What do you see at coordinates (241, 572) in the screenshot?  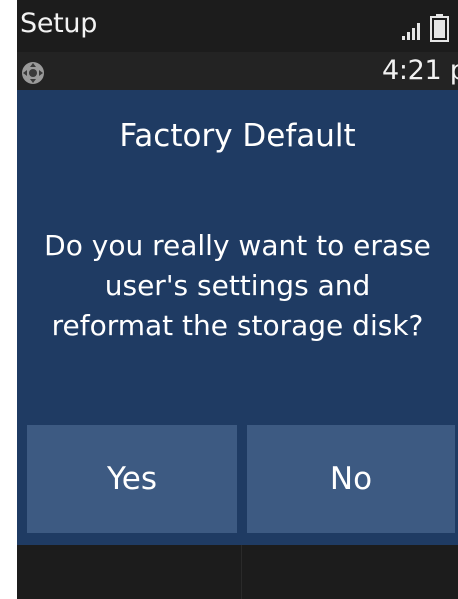 I see `softkey-divider` at bounding box center [241, 572].